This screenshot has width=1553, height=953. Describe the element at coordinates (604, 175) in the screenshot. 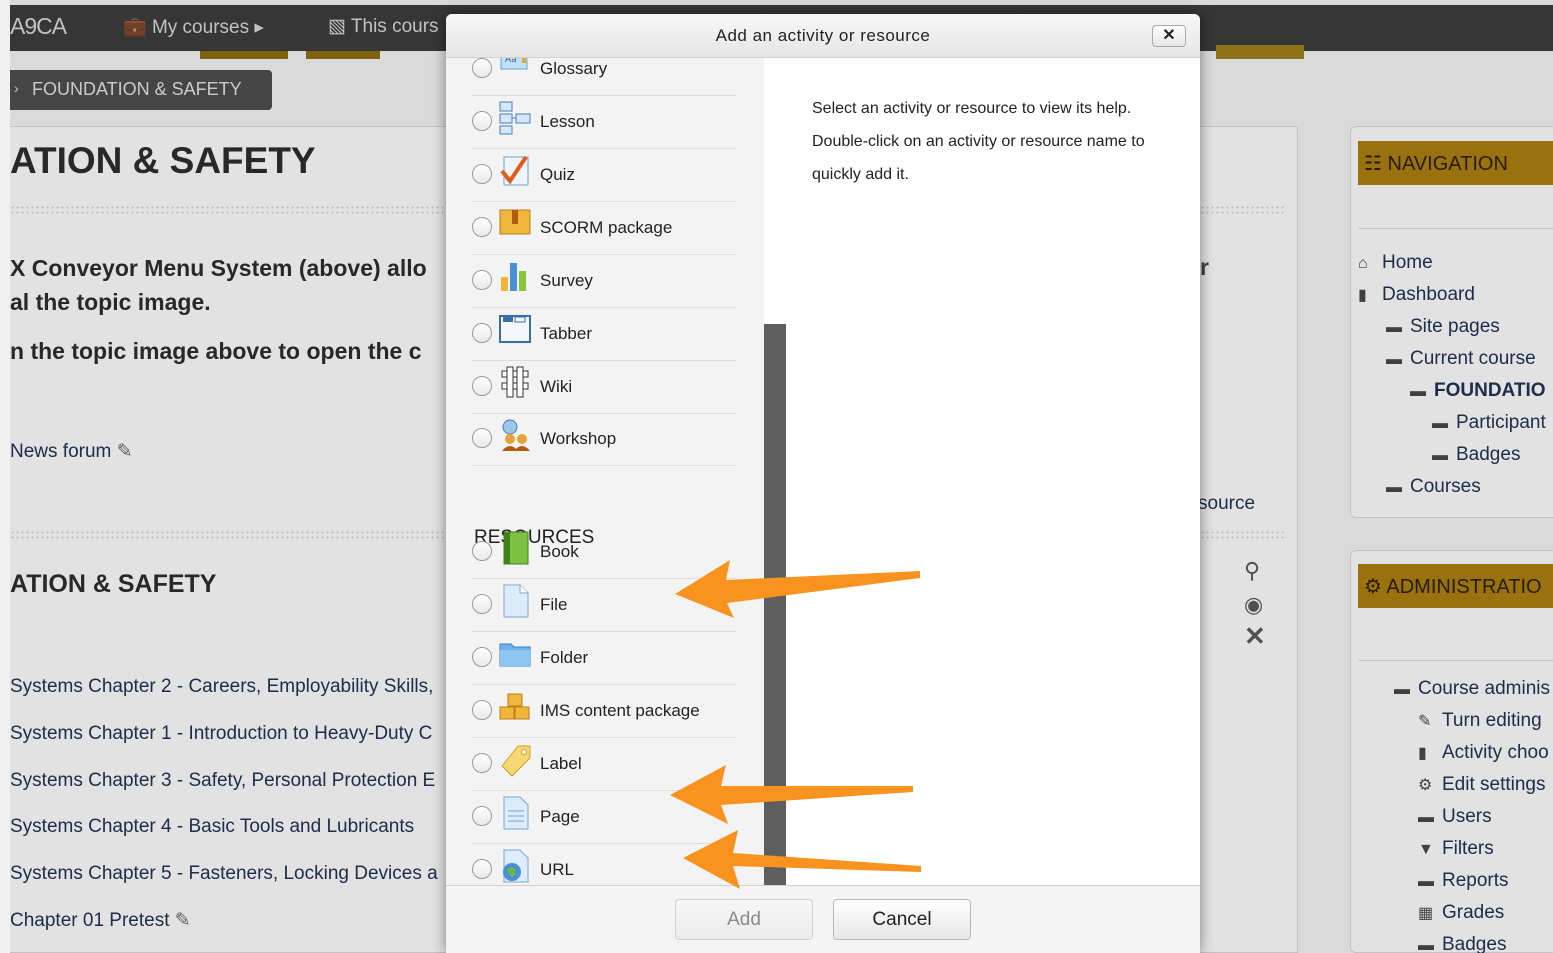

I see `option-quiz: Quiz` at that location.